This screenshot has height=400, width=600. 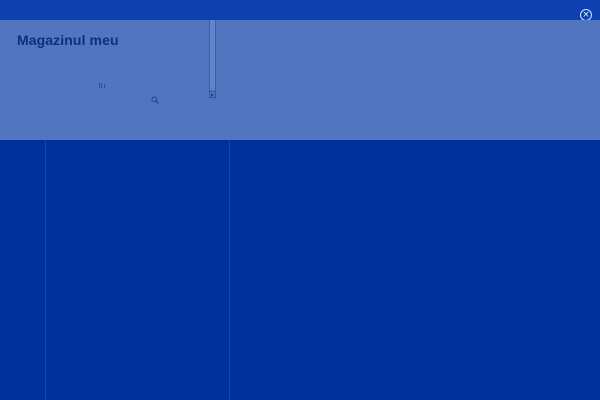 I want to click on scrollbar, so click(x=212, y=59).